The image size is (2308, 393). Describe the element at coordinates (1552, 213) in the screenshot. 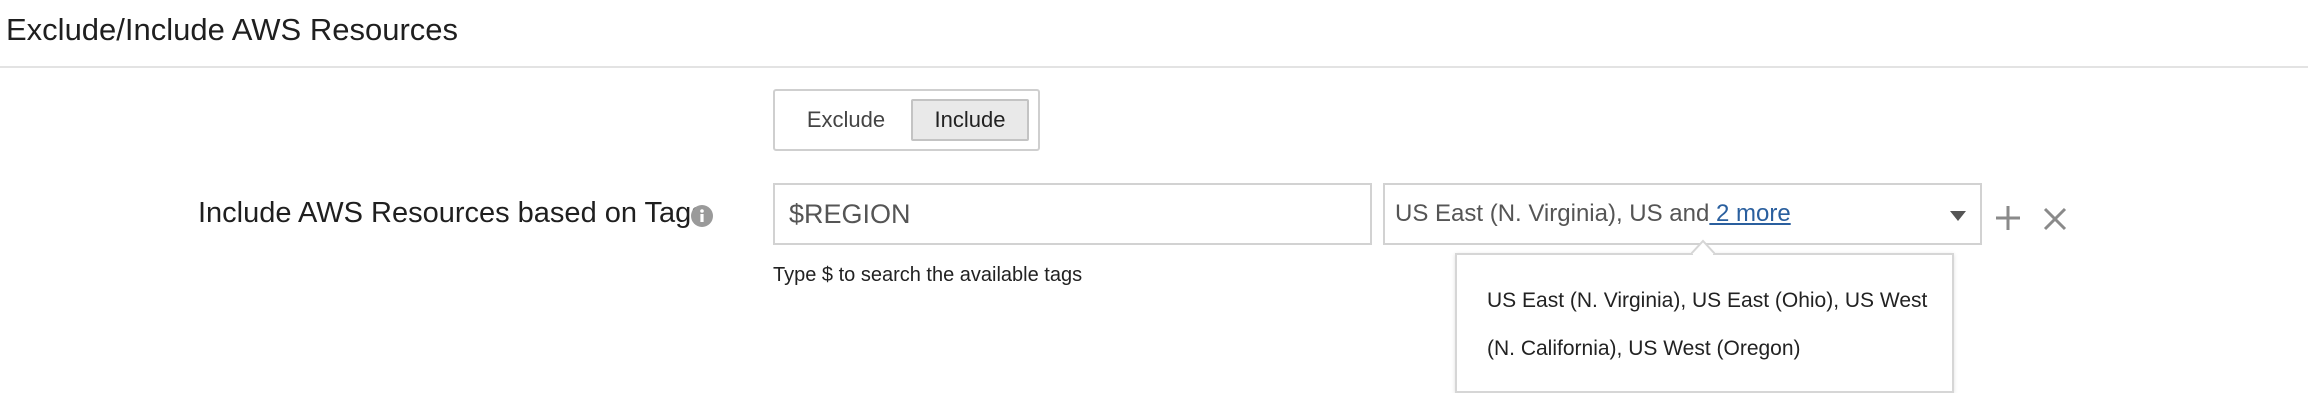

I see `region-select-text: US East (N. Virginia), US and` at that location.